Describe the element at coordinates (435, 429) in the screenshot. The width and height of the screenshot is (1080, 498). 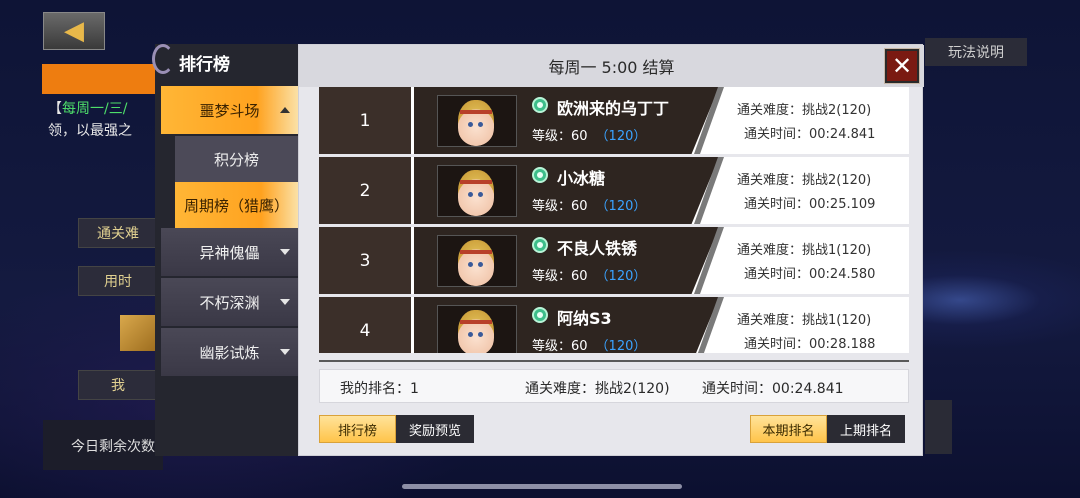
I see `tab-reward-preview: 奖励预览` at that location.